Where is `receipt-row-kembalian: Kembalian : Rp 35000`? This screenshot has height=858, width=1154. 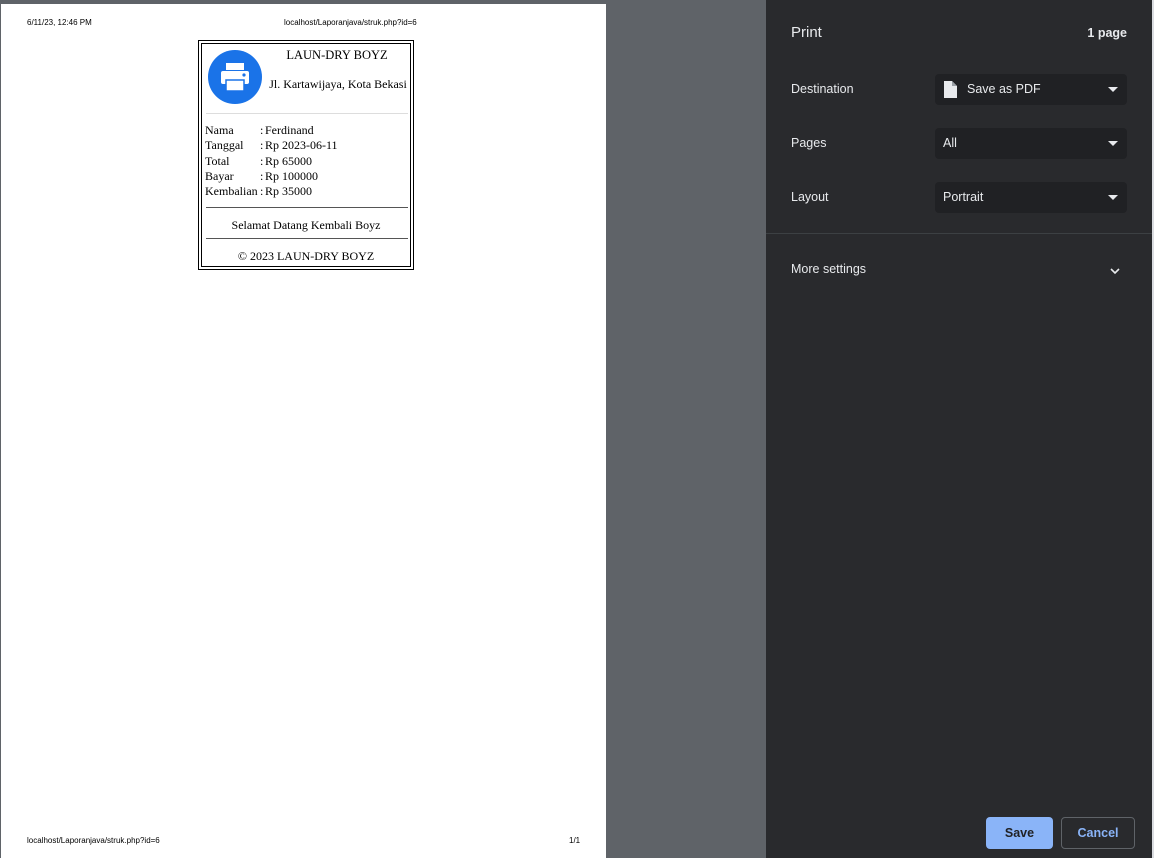
receipt-row-kembalian: Kembalian : Rp 35000 is located at coordinates (271, 191).